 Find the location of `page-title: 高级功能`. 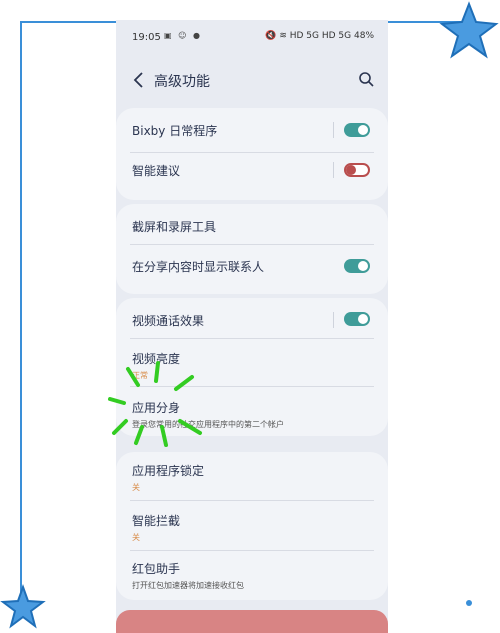

page-title: 高级功能 is located at coordinates (182, 82).